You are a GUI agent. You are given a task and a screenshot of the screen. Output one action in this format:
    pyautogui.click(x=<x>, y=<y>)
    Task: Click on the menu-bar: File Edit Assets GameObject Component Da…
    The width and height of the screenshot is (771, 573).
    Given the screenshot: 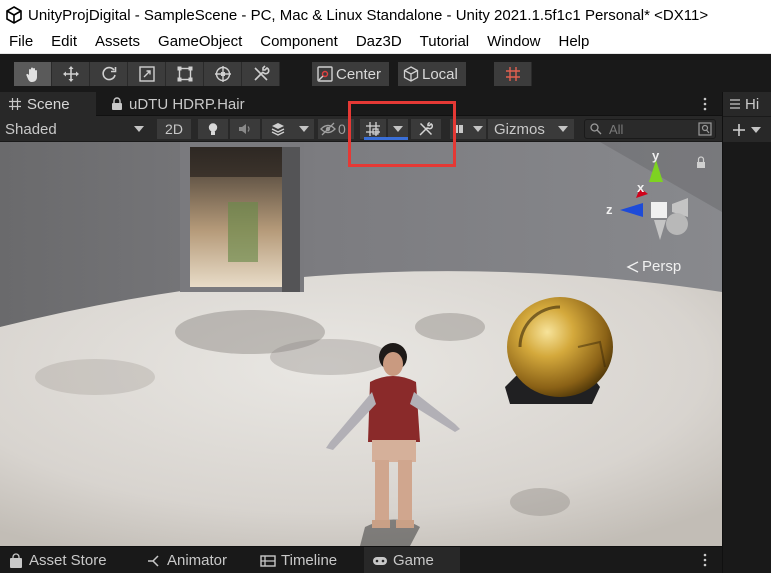 What is the action you would take?
    pyautogui.click(x=385, y=42)
    